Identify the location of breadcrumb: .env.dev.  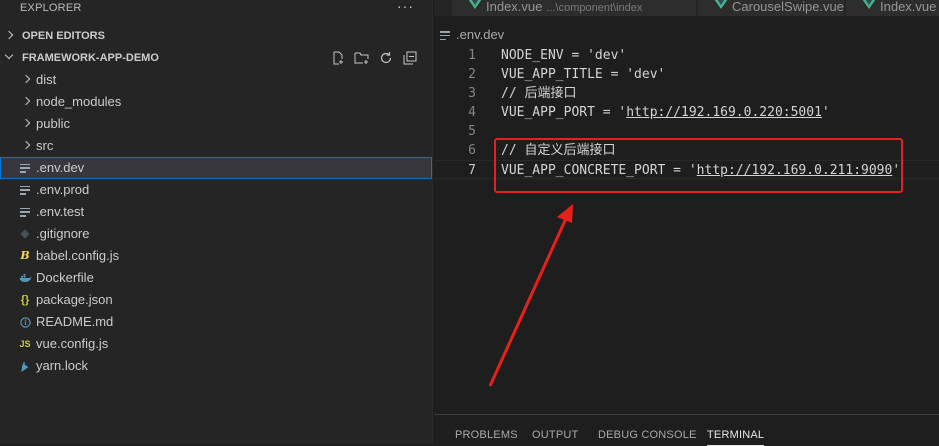
(469, 35).